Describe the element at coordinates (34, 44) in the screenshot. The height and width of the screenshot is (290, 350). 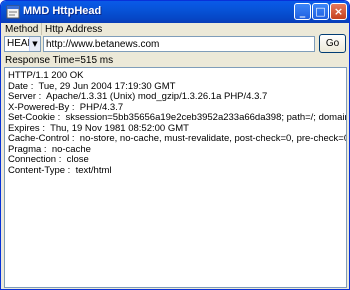
I see `chevron-down-icon: ▼` at that location.